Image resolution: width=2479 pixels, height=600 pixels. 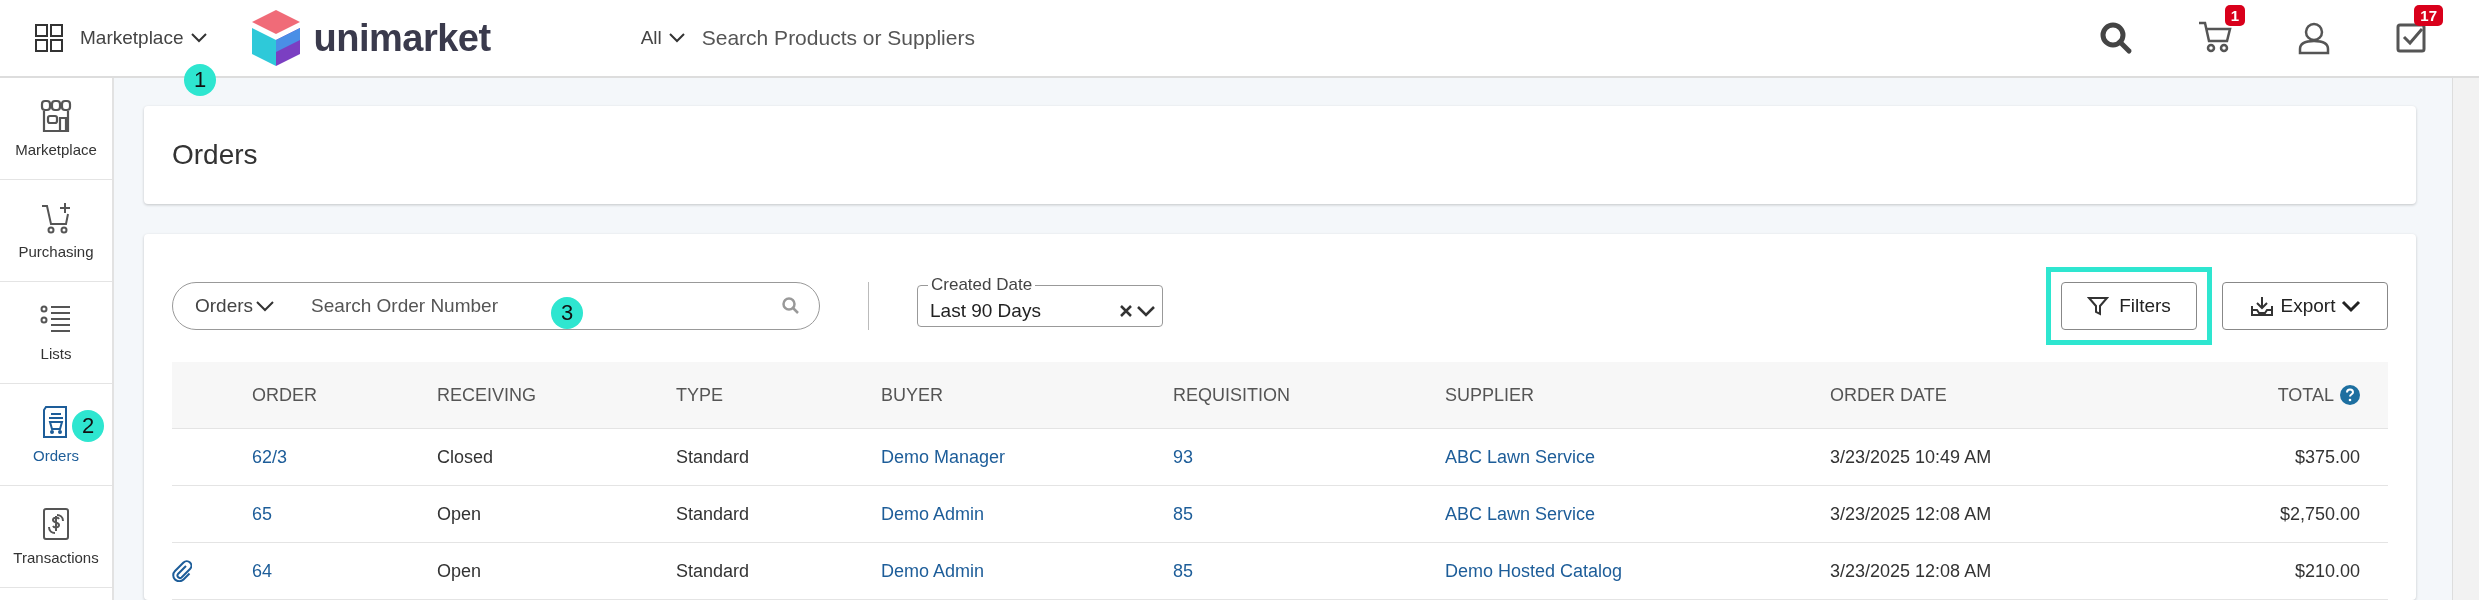 I want to click on cart-plus-icon, so click(x=56, y=218).